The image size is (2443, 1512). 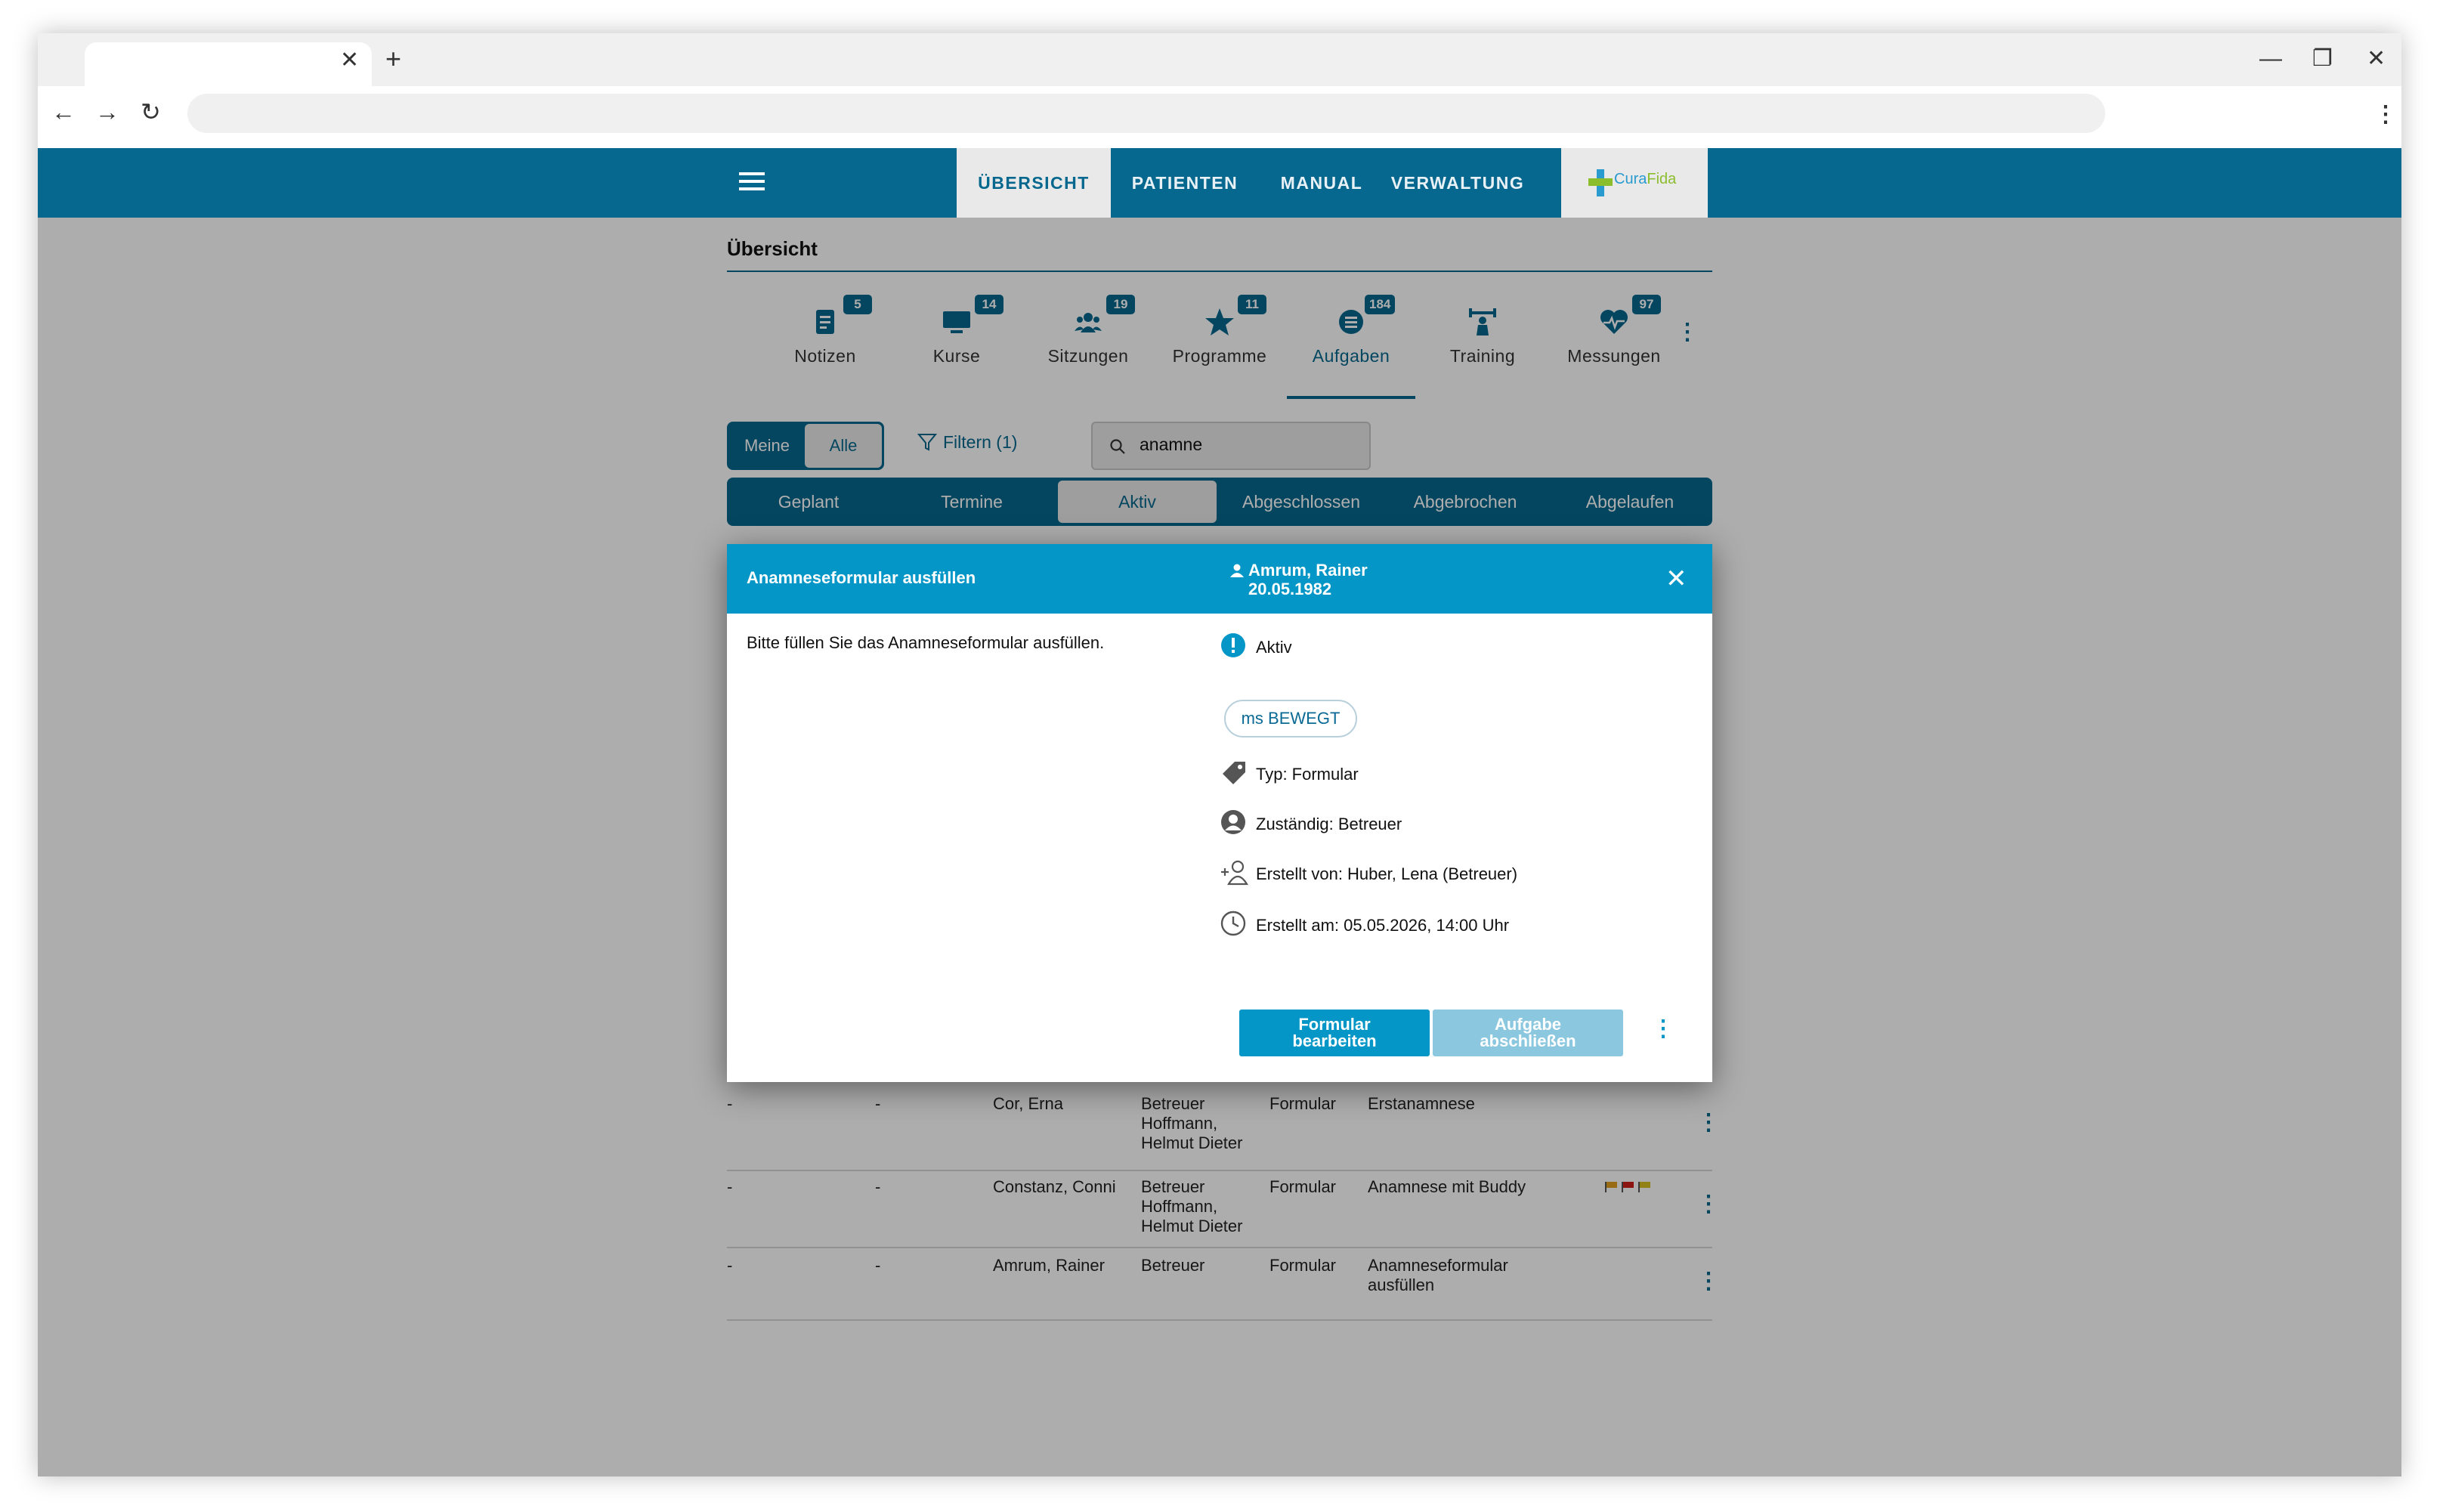 What do you see at coordinates (1600, 182) in the screenshot?
I see `cross-logo-icon` at bounding box center [1600, 182].